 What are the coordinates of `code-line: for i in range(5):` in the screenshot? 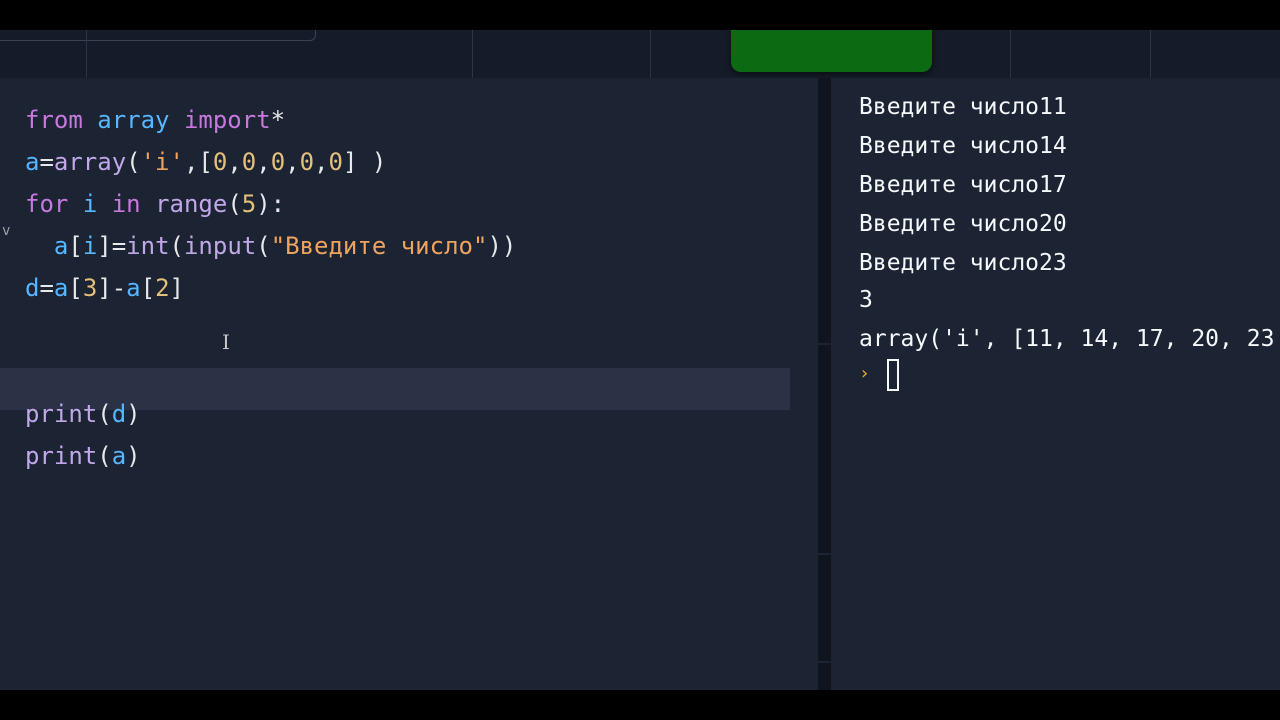 It's located at (155, 204).